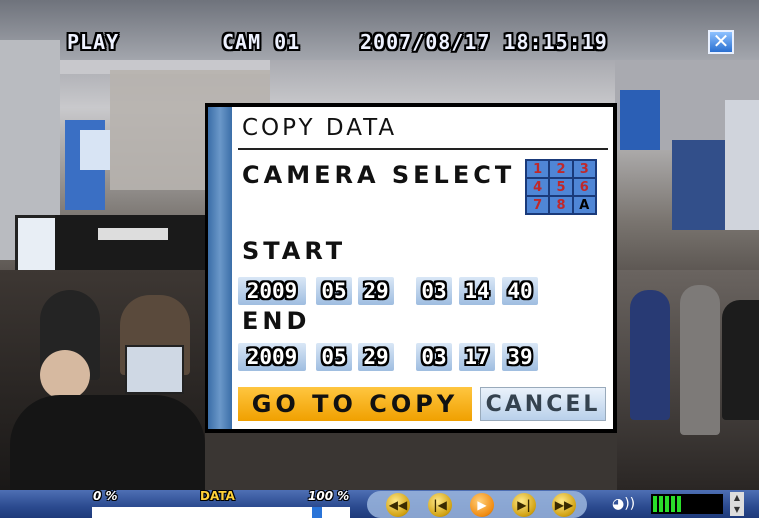  Describe the element at coordinates (261, 42) in the screenshot. I see `camera-indicator: CAM 01` at that location.